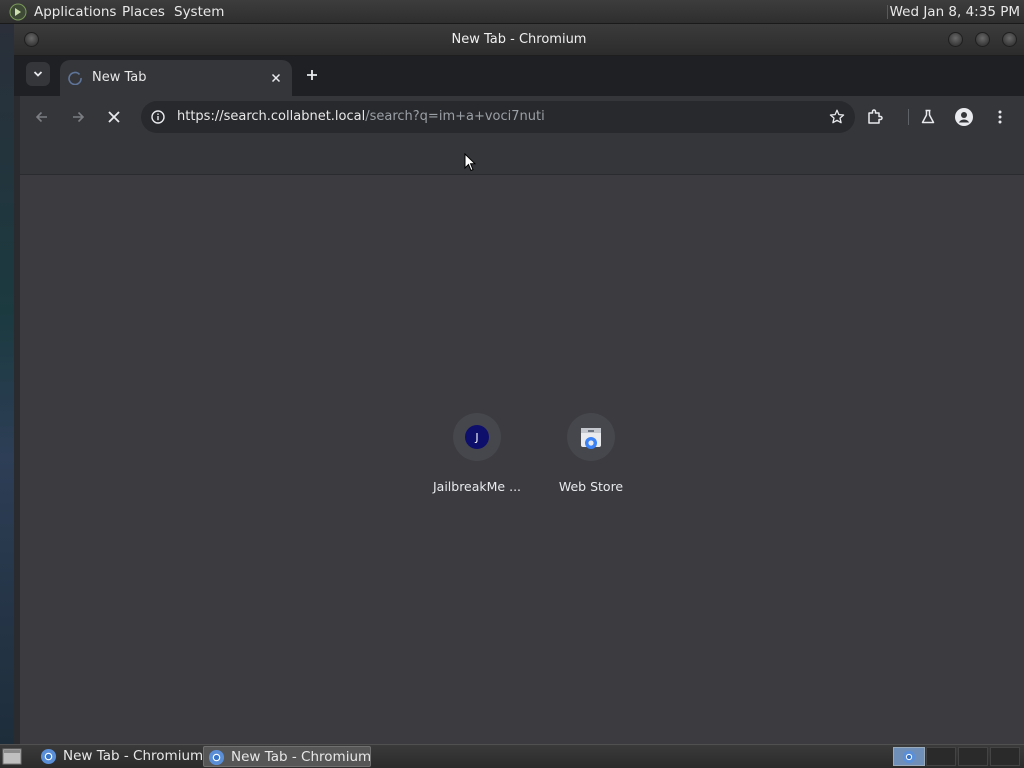  Describe the element at coordinates (908, 117) in the screenshot. I see `toolbar-divider` at that location.